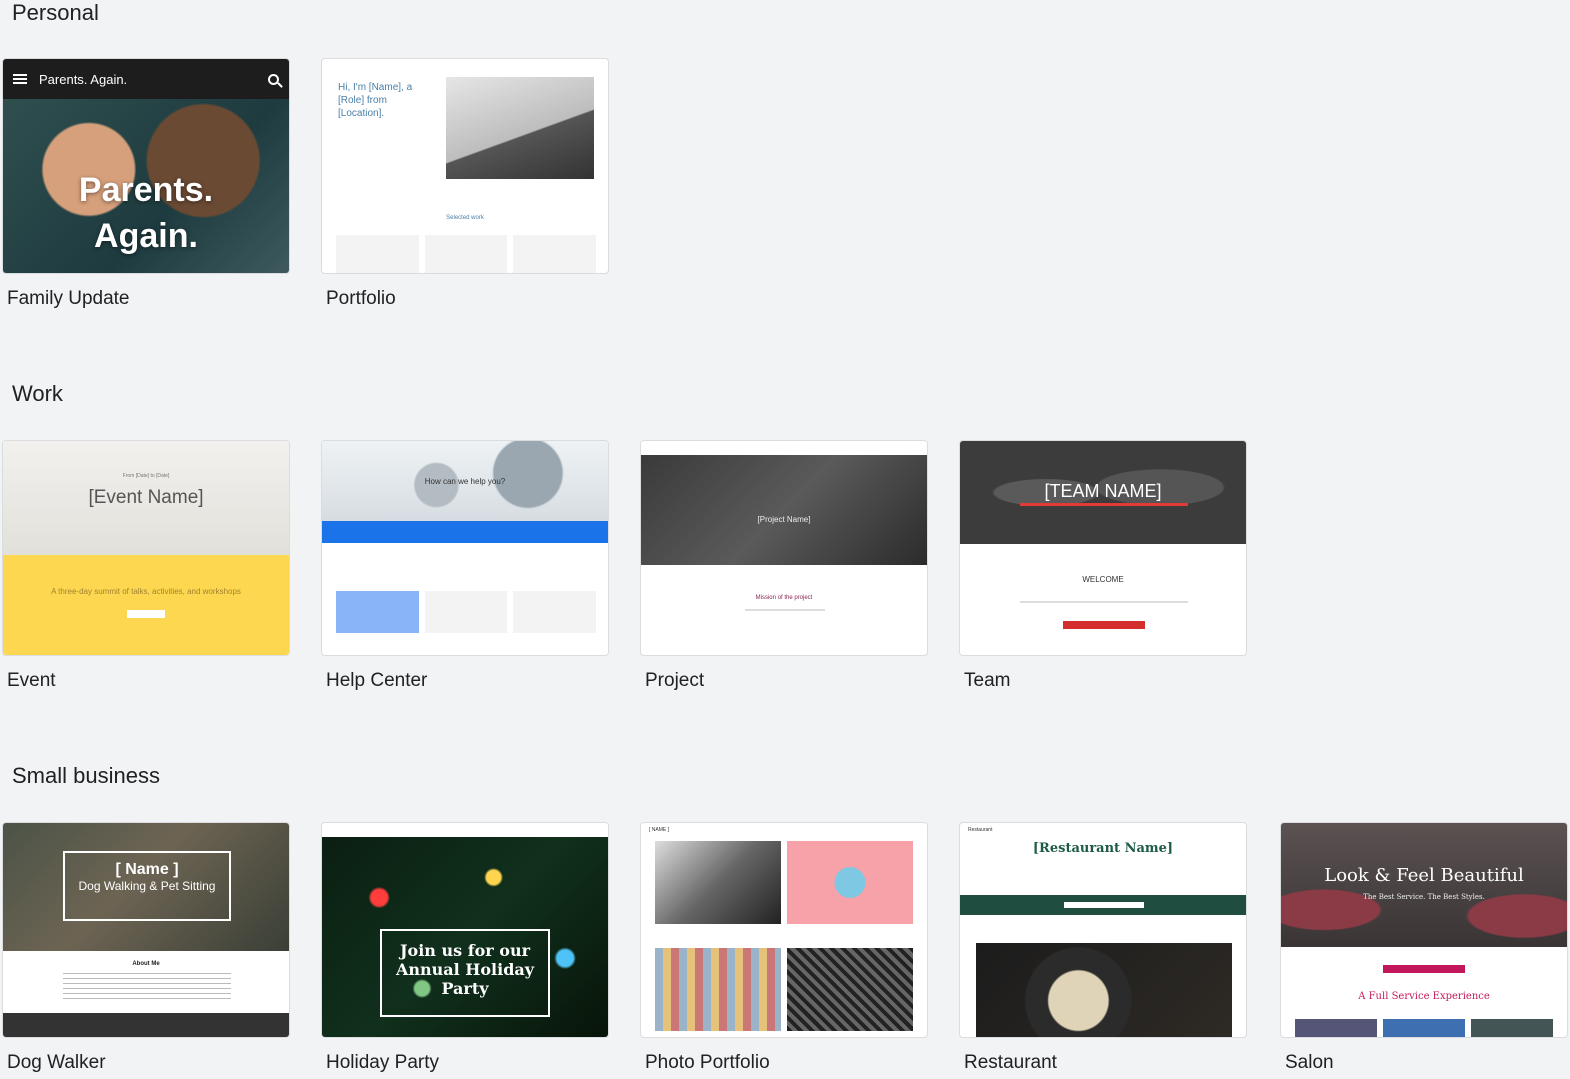 This screenshot has width=1570, height=1079. I want to click on template-label: Salon, so click(1309, 1062).